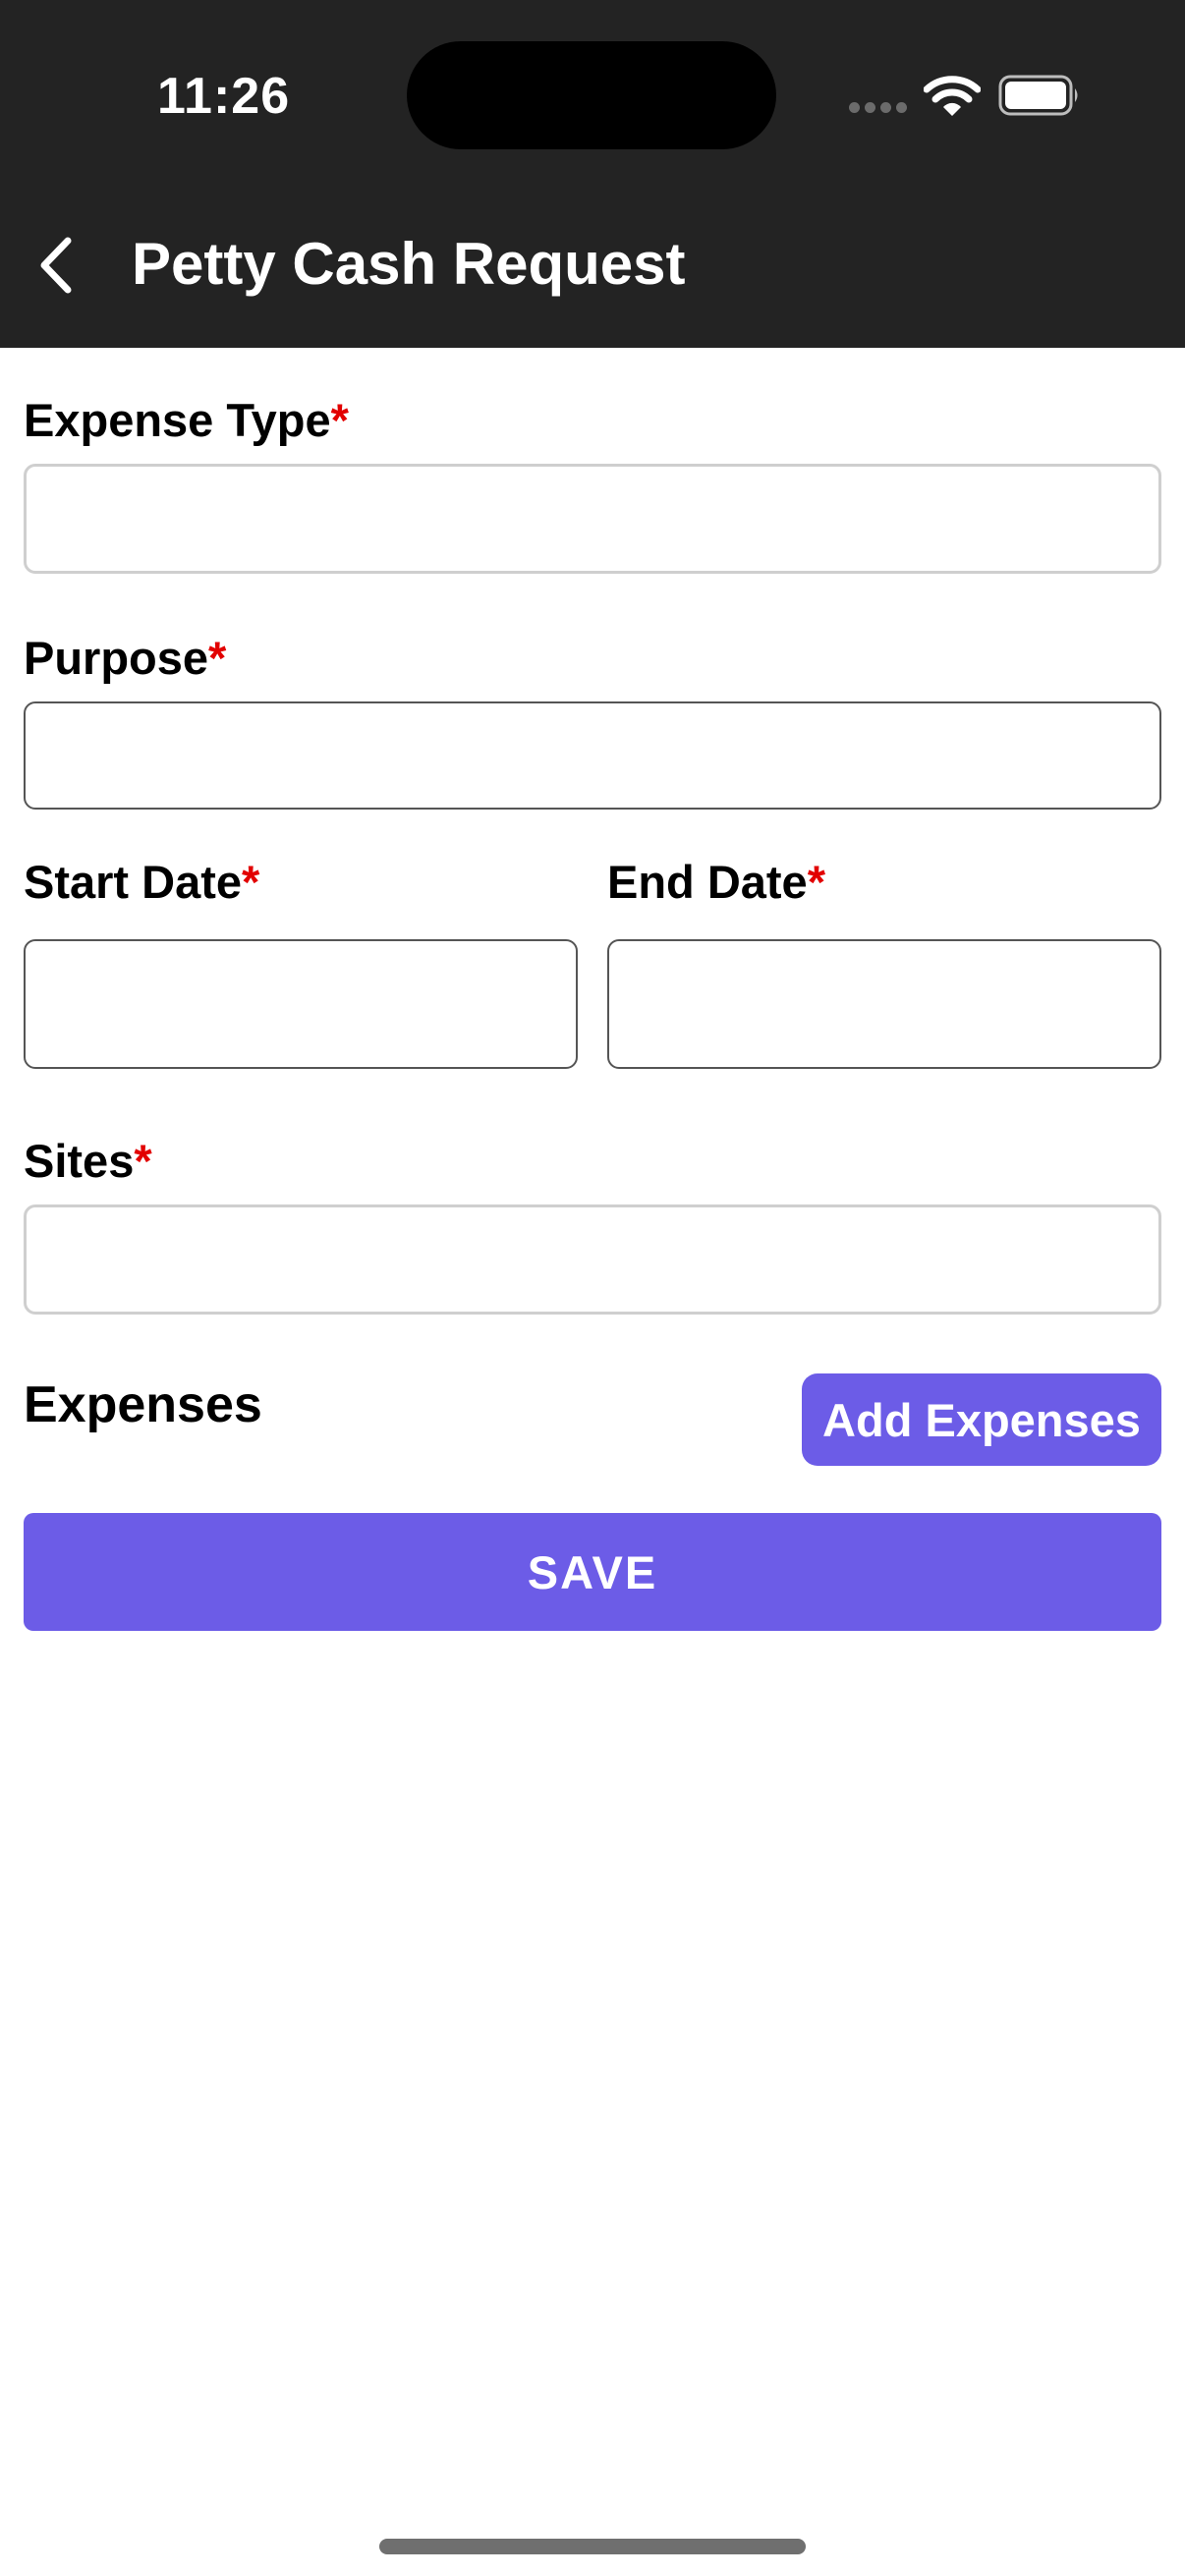  What do you see at coordinates (879, 109) in the screenshot?
I see `cellular-signal-icon` at bounding box center [879, 109].